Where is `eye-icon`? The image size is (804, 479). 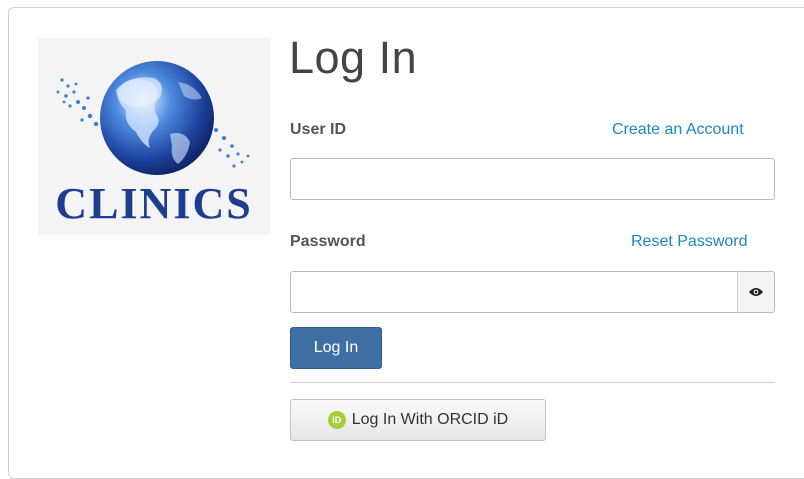
eye-icon is located at coordinates (756, 292).